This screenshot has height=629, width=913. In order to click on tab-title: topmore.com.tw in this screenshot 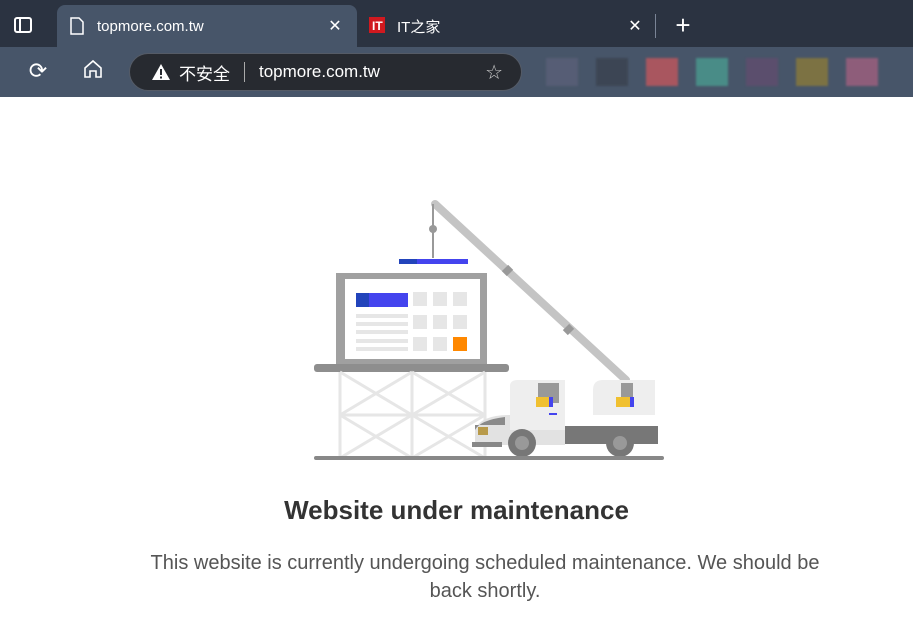, I will do `click(150, 26)`.